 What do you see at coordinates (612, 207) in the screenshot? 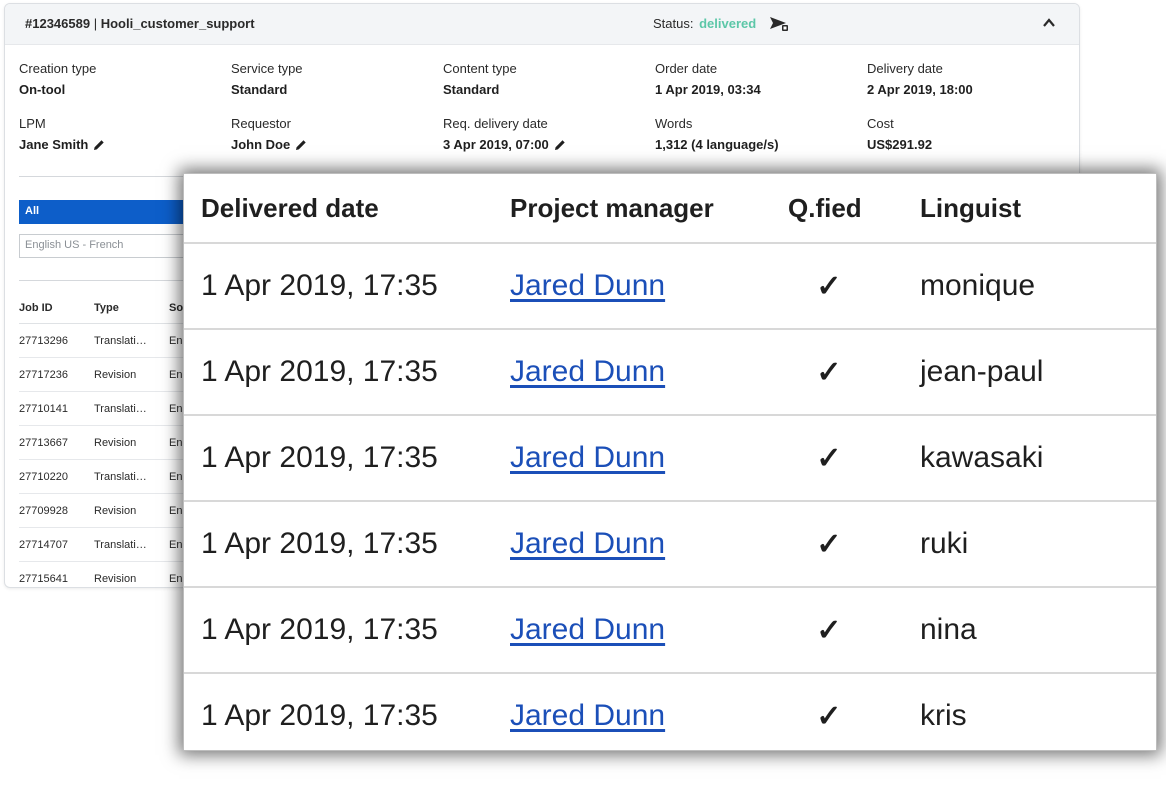
I see `project-manager-header: Project manager` at bounding box center [612, 207].